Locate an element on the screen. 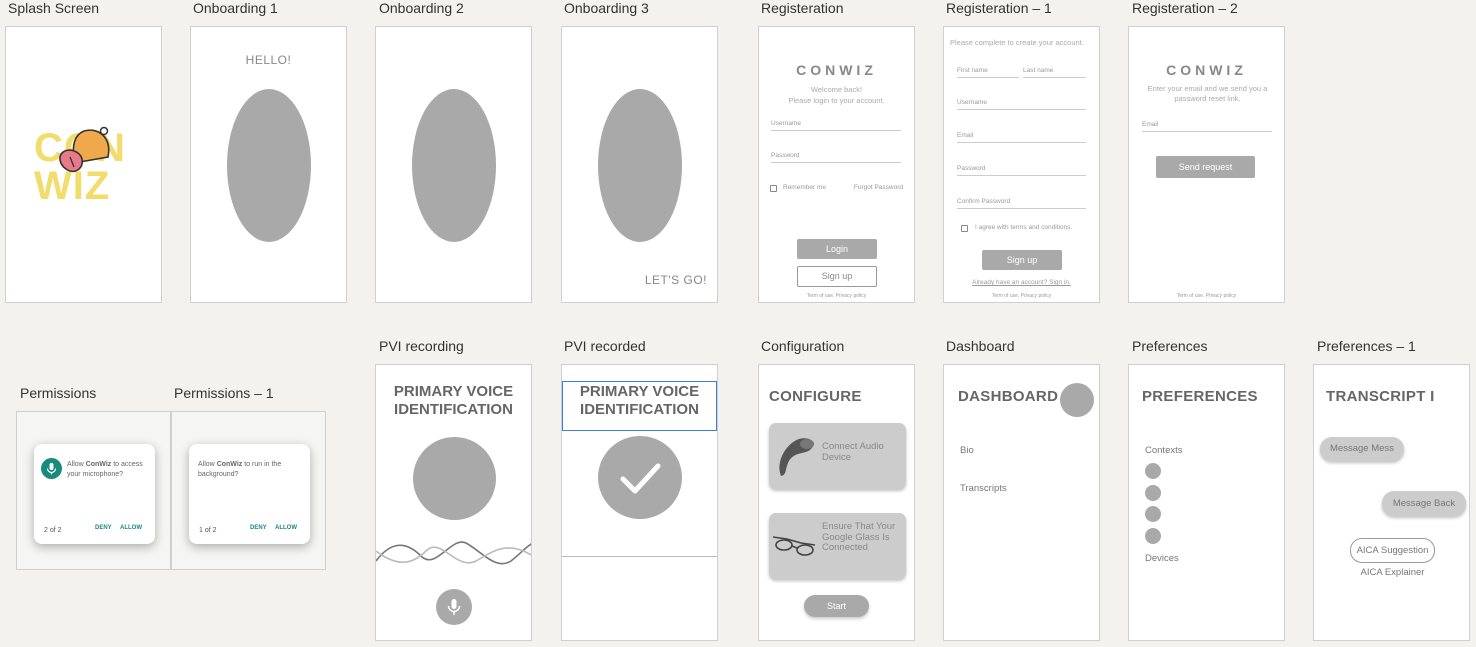 Image resolution: width=1476 pixels, height=647 pixels. agree-checkbox is located at coordinates (964, 228).